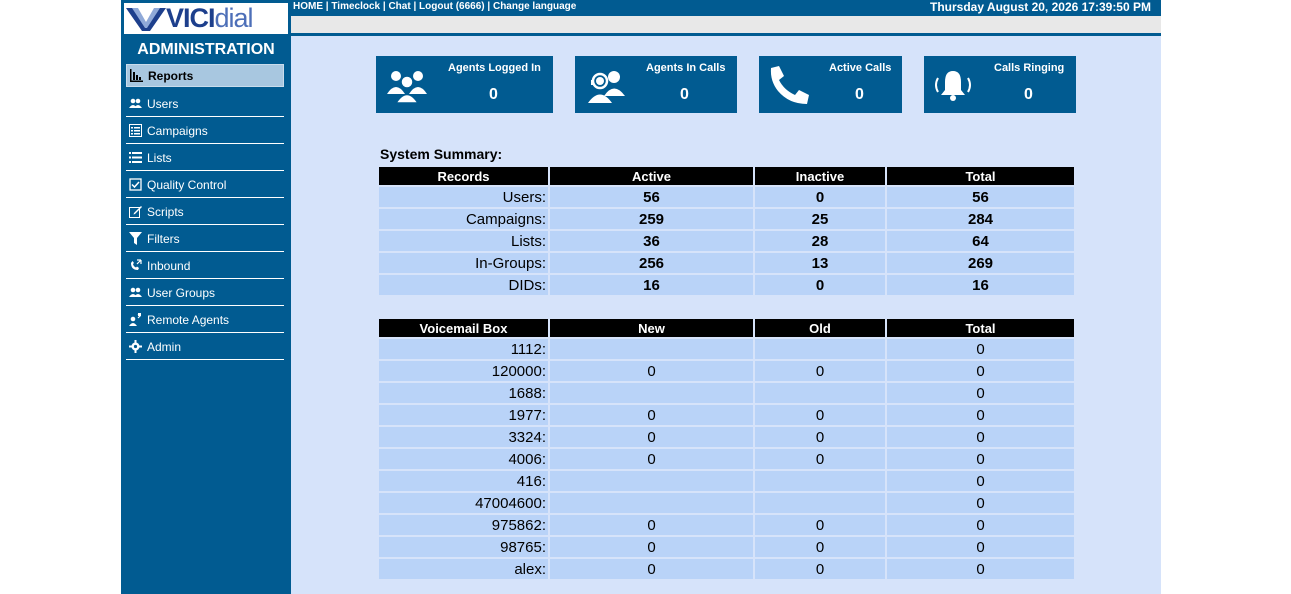 The width and height of the screenshot is (1291, 594). I want to click on row-label-cell: Lists:, so click(463, 241).